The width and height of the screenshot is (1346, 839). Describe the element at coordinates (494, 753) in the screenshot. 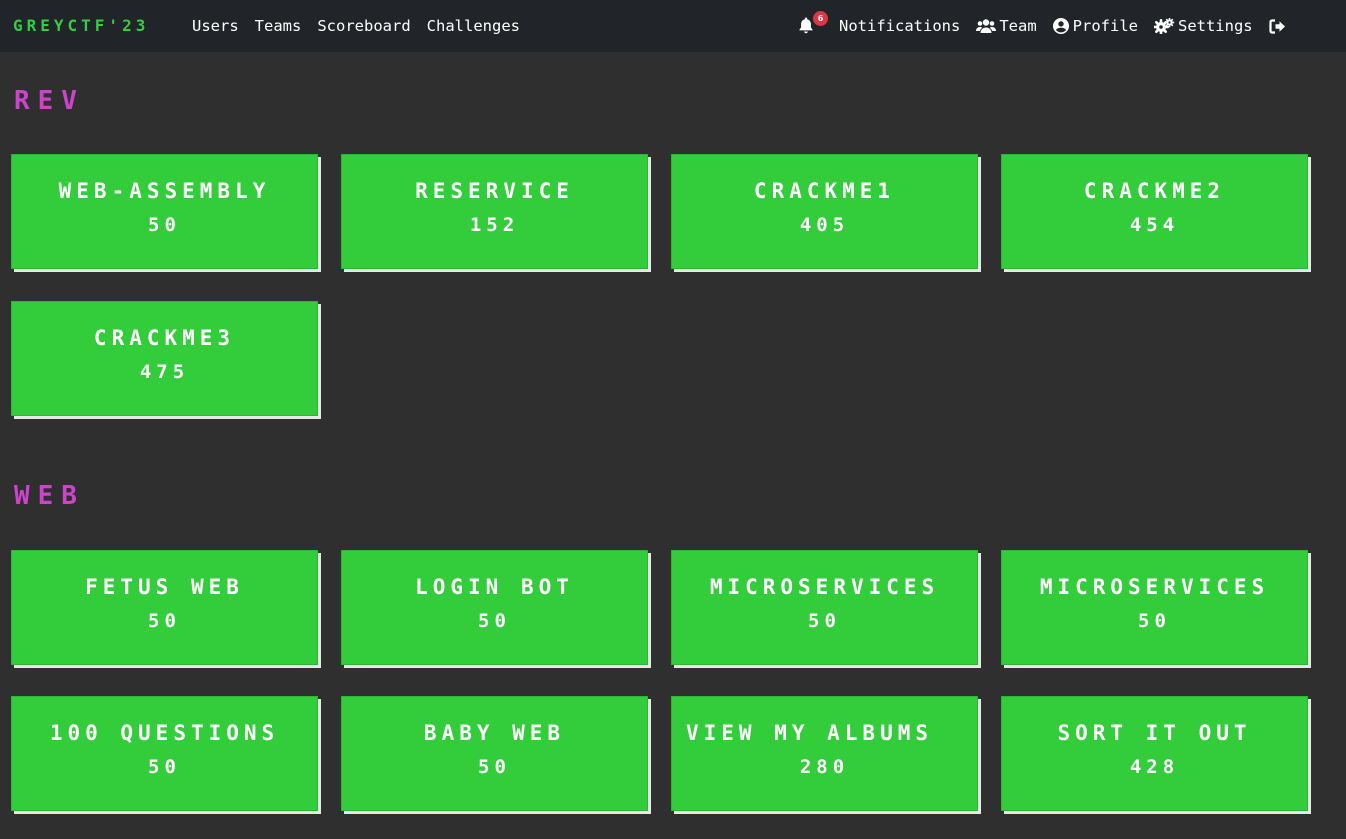

I see `challenge-button-baby-web: BABY WEB 50` at that location.